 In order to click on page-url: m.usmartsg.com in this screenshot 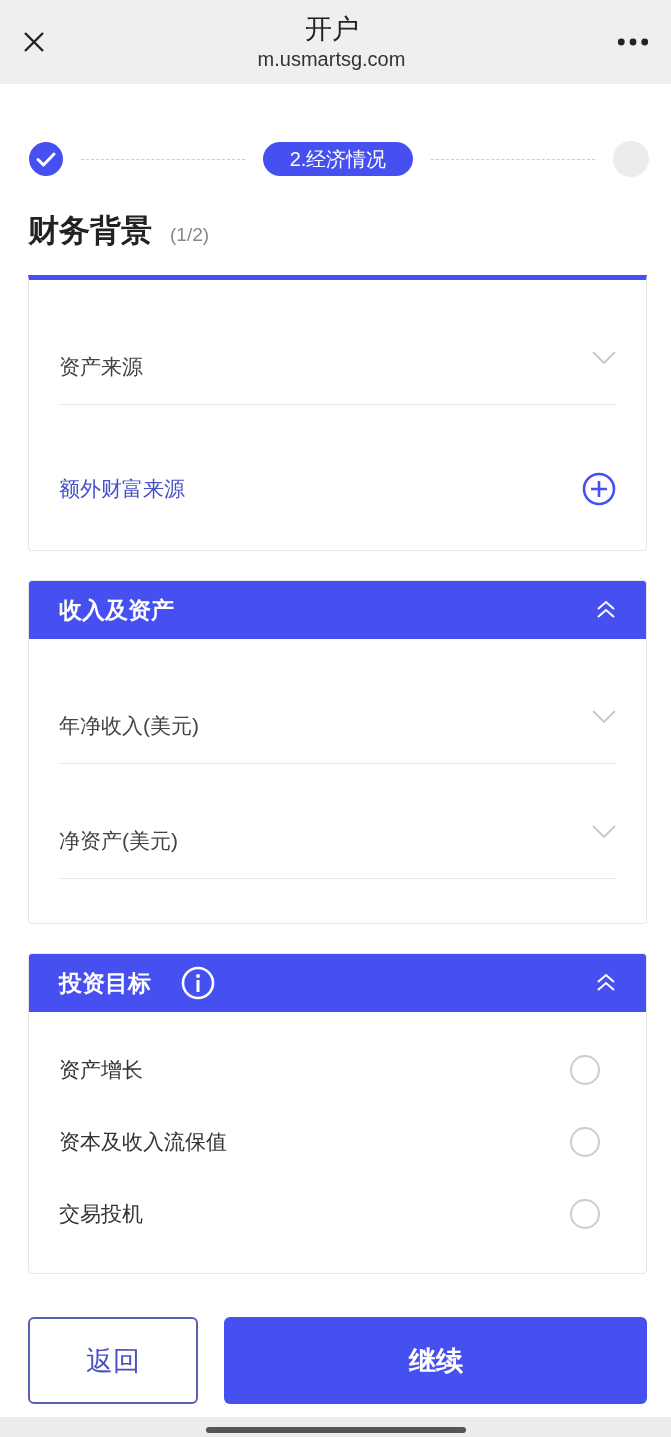, I will do `click(331, 59)`.